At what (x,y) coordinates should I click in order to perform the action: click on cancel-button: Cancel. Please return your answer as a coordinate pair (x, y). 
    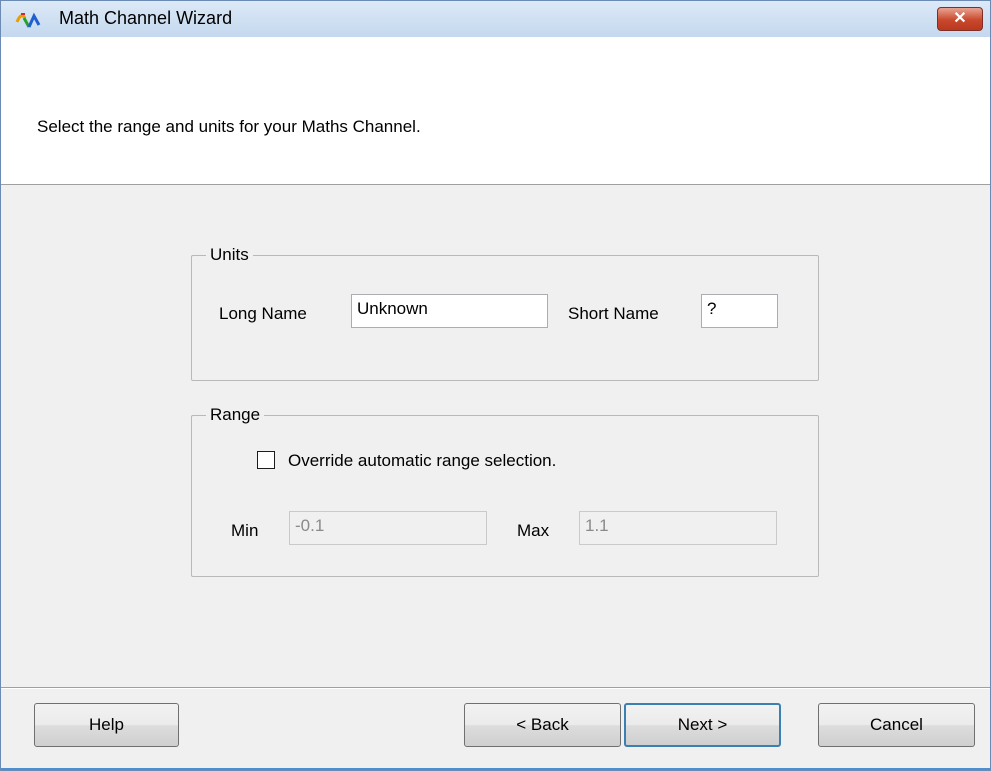
    Looking at the image, I should click on (896, 725).